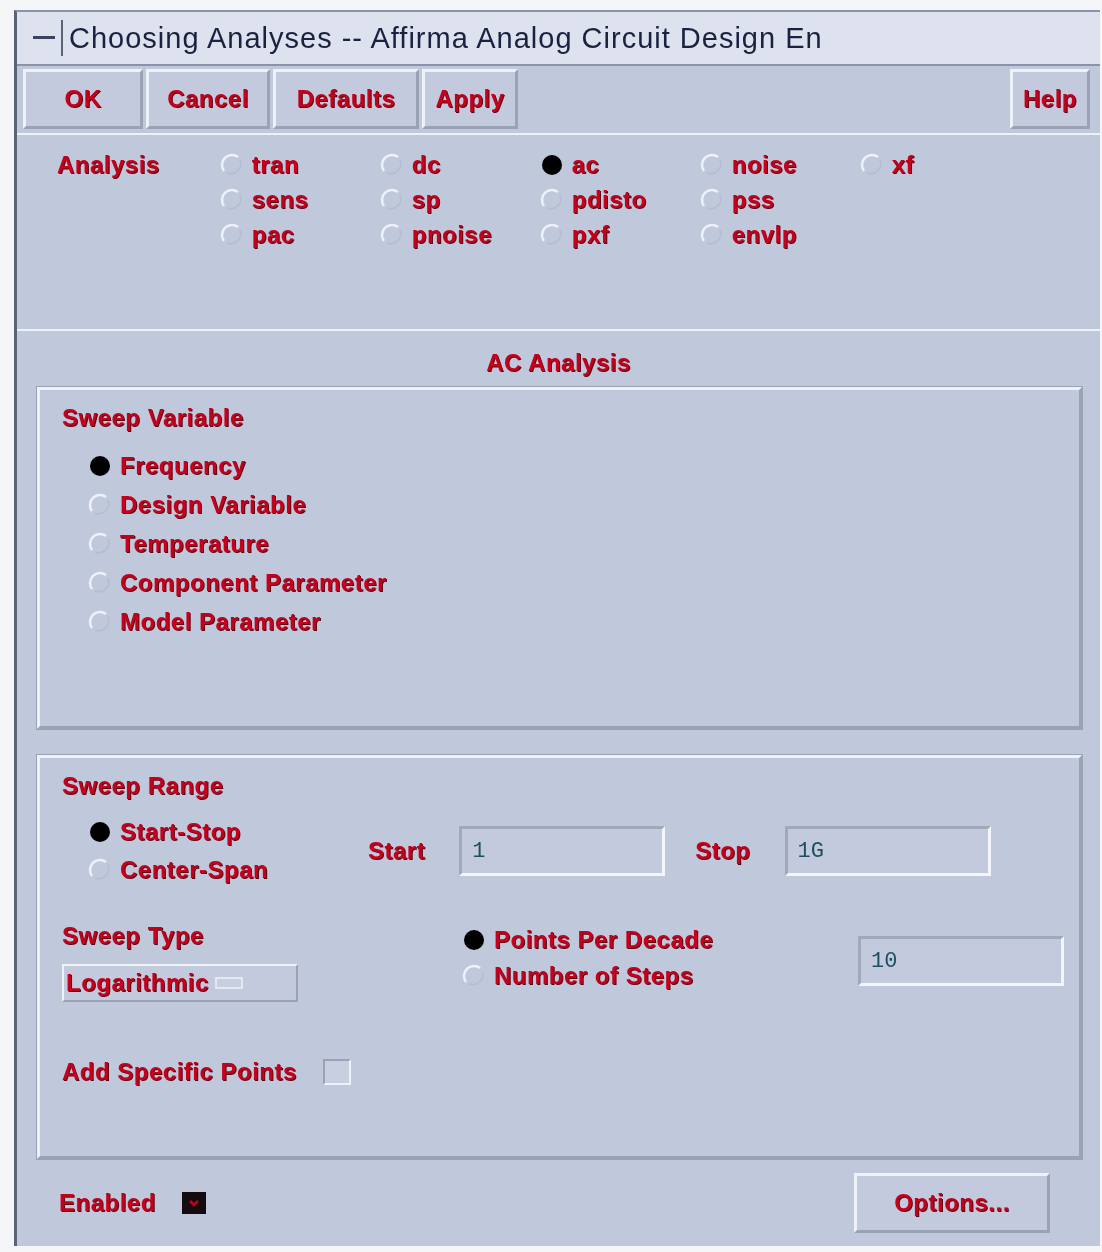  I want to click on radio-label: Start-Stop, so click(180, 832).